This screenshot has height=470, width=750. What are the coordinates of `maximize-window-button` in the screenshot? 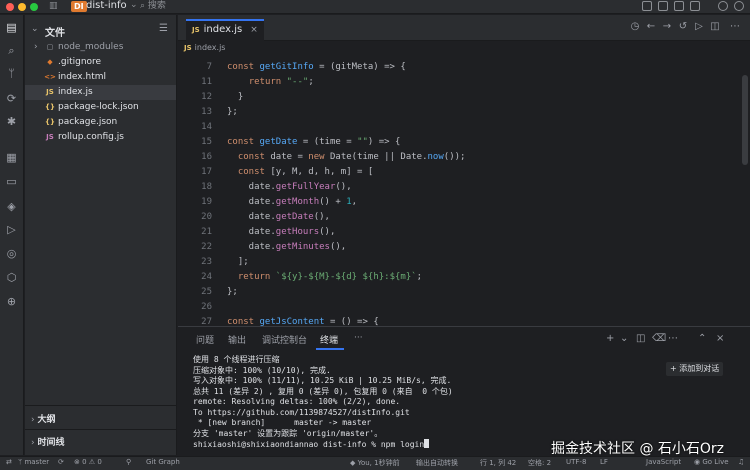 It's located at (34, 7).